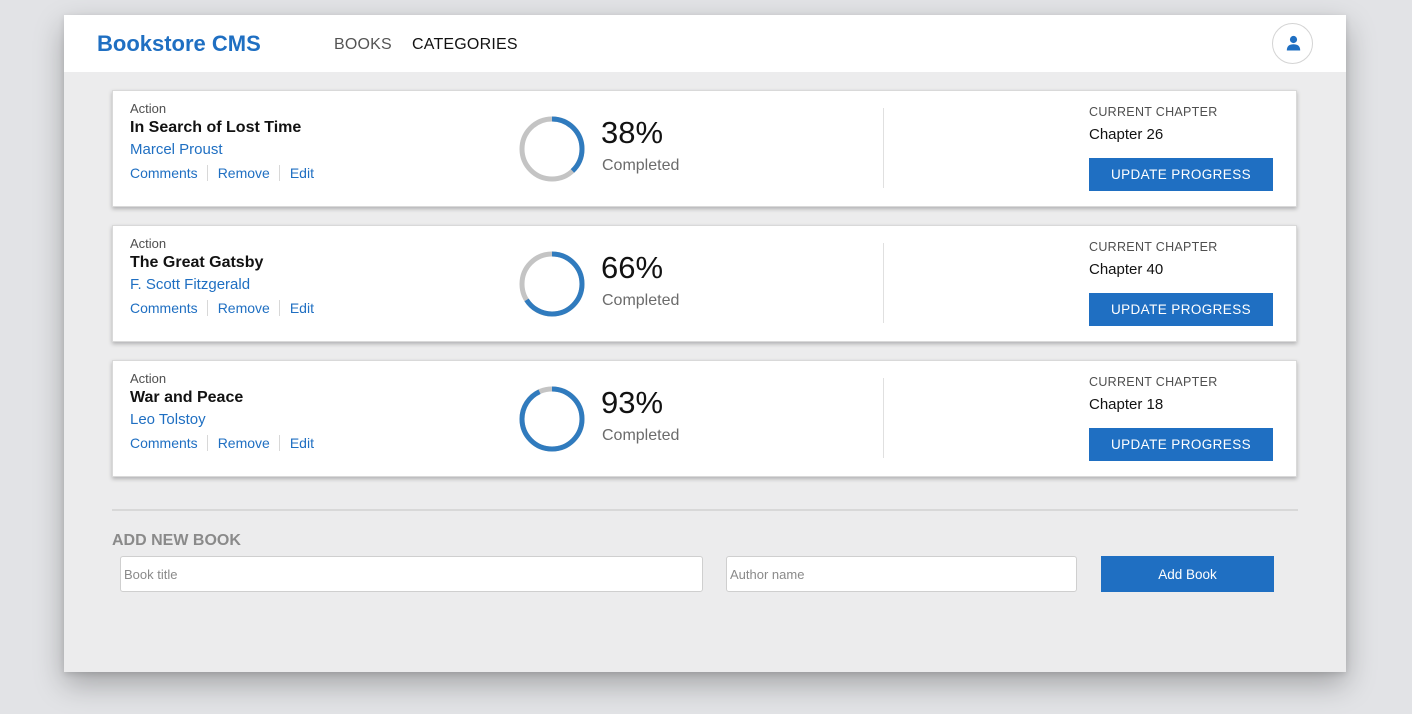 The width and height of the screenshot is (1412, 714). What do you see at coordinates (1126, 134) in the screenshot?
I see `current-chapter-value: Chapter 26` at bounding box center [1126, 134].